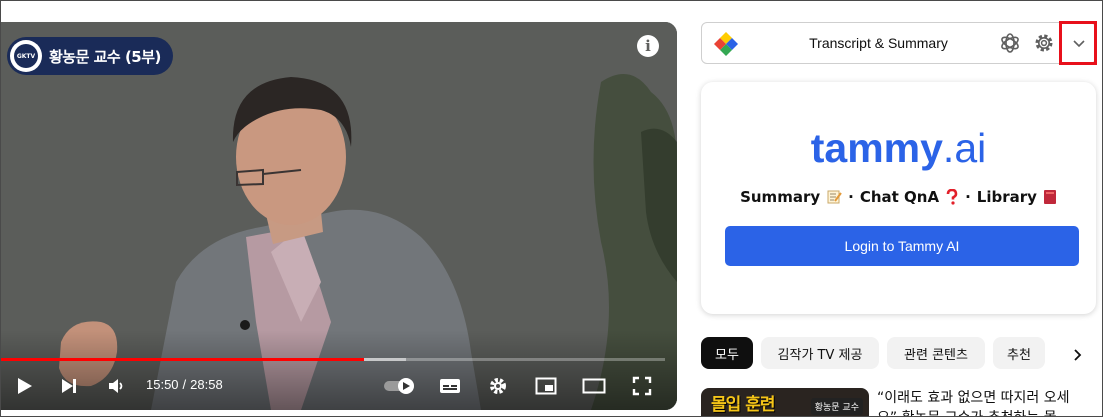 The width and height of the screenshot is (1103, 417). What do you see at coordinates (1006, 197) in the screenshot?
I see `feature-library-label: Library` at bounding box center [1006, 197].